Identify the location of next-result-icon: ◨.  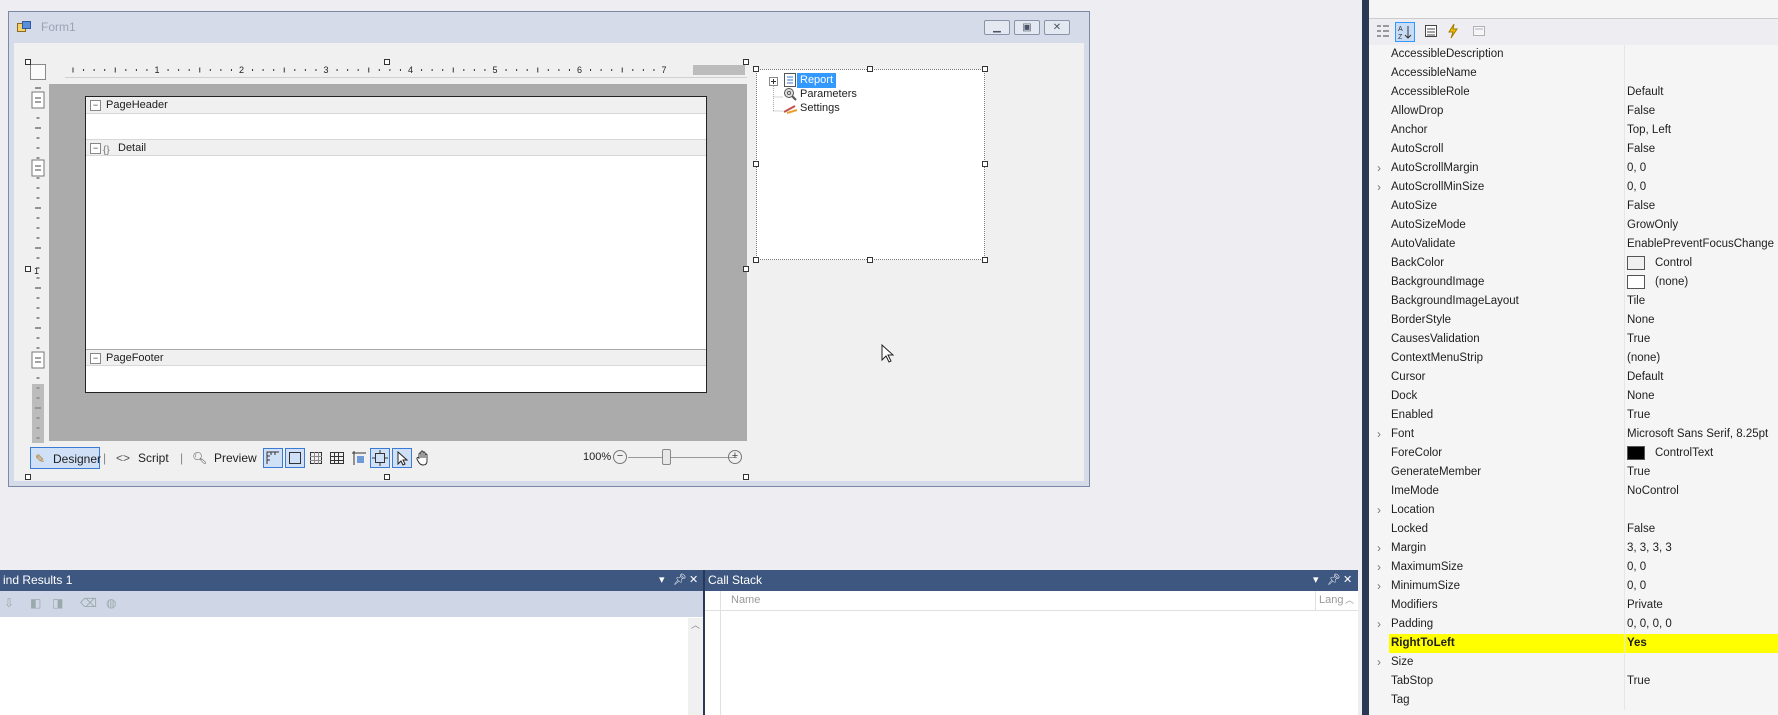
(57, 603).